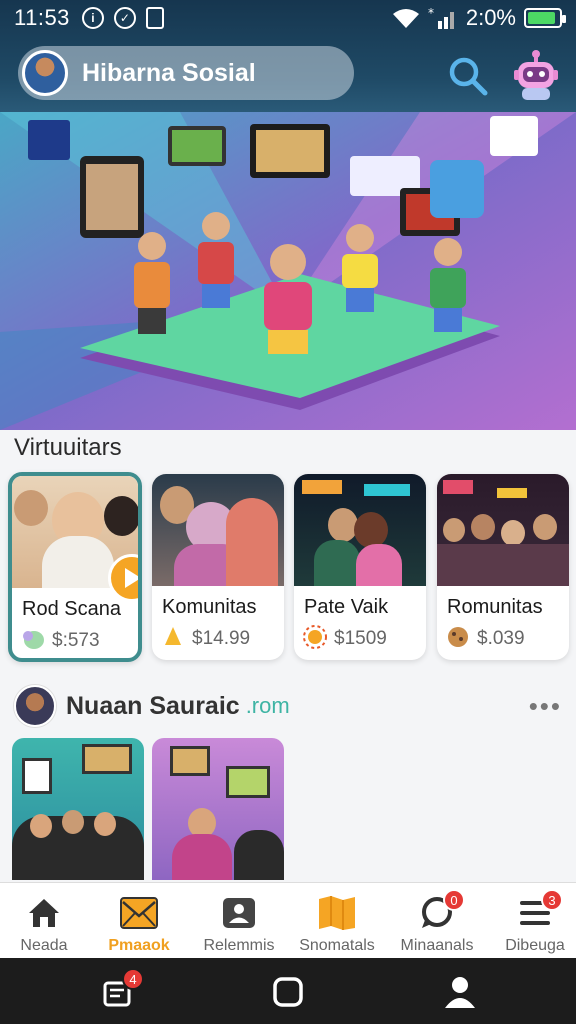 The height and width of the screenshot is (1024, 576). I want to click on nav-item-mail: Pmaaok, so click(139, 921).